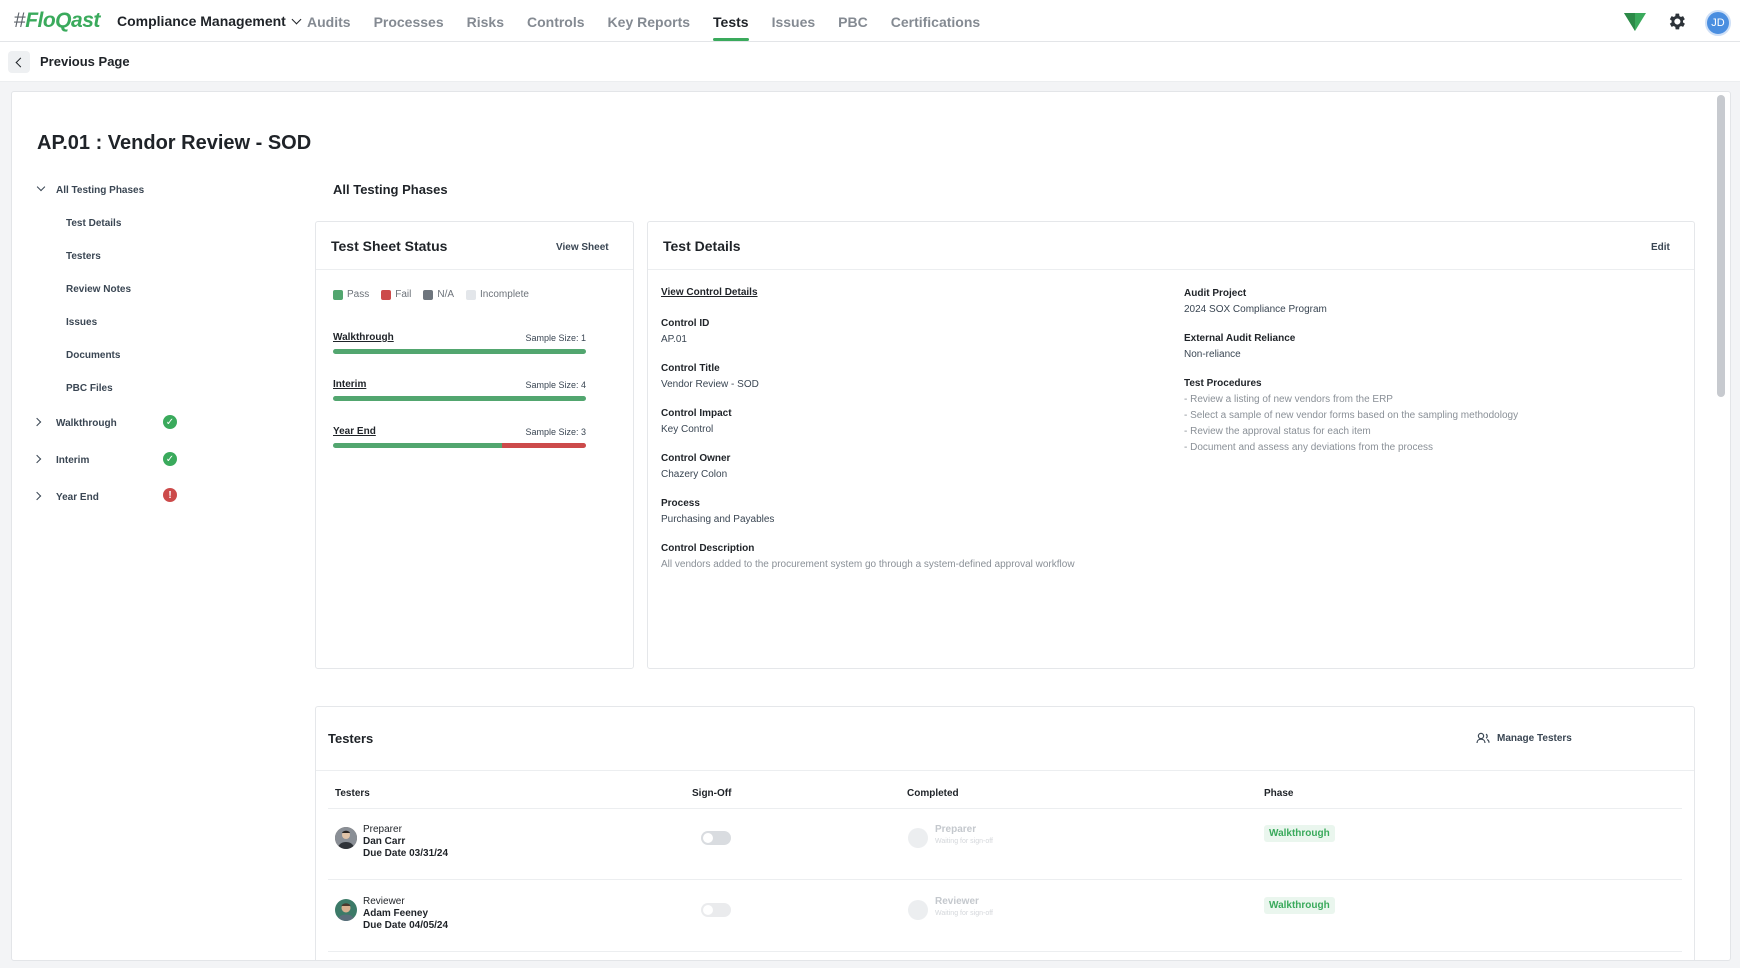 The width and height of the screenshot is (1740, 968). Describe the element at coordinates (57, 21) in the screenshot. I see `floqast-logo: #FloQast` at that location.